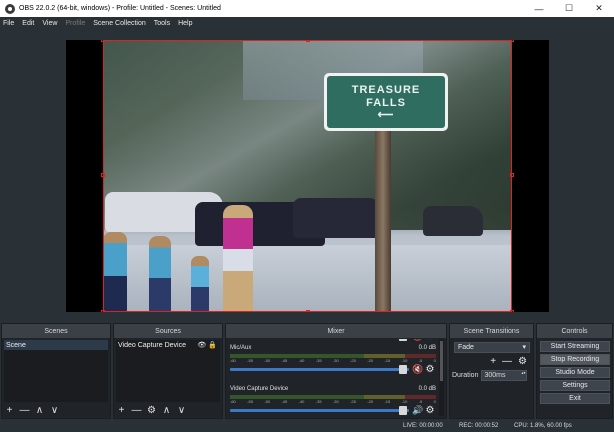 This screenshot has width=614, height=432. What do you see at coordinates (121, 410) in the screenshot?
I see `add-source-button: +` at bounding box center [121, 410].